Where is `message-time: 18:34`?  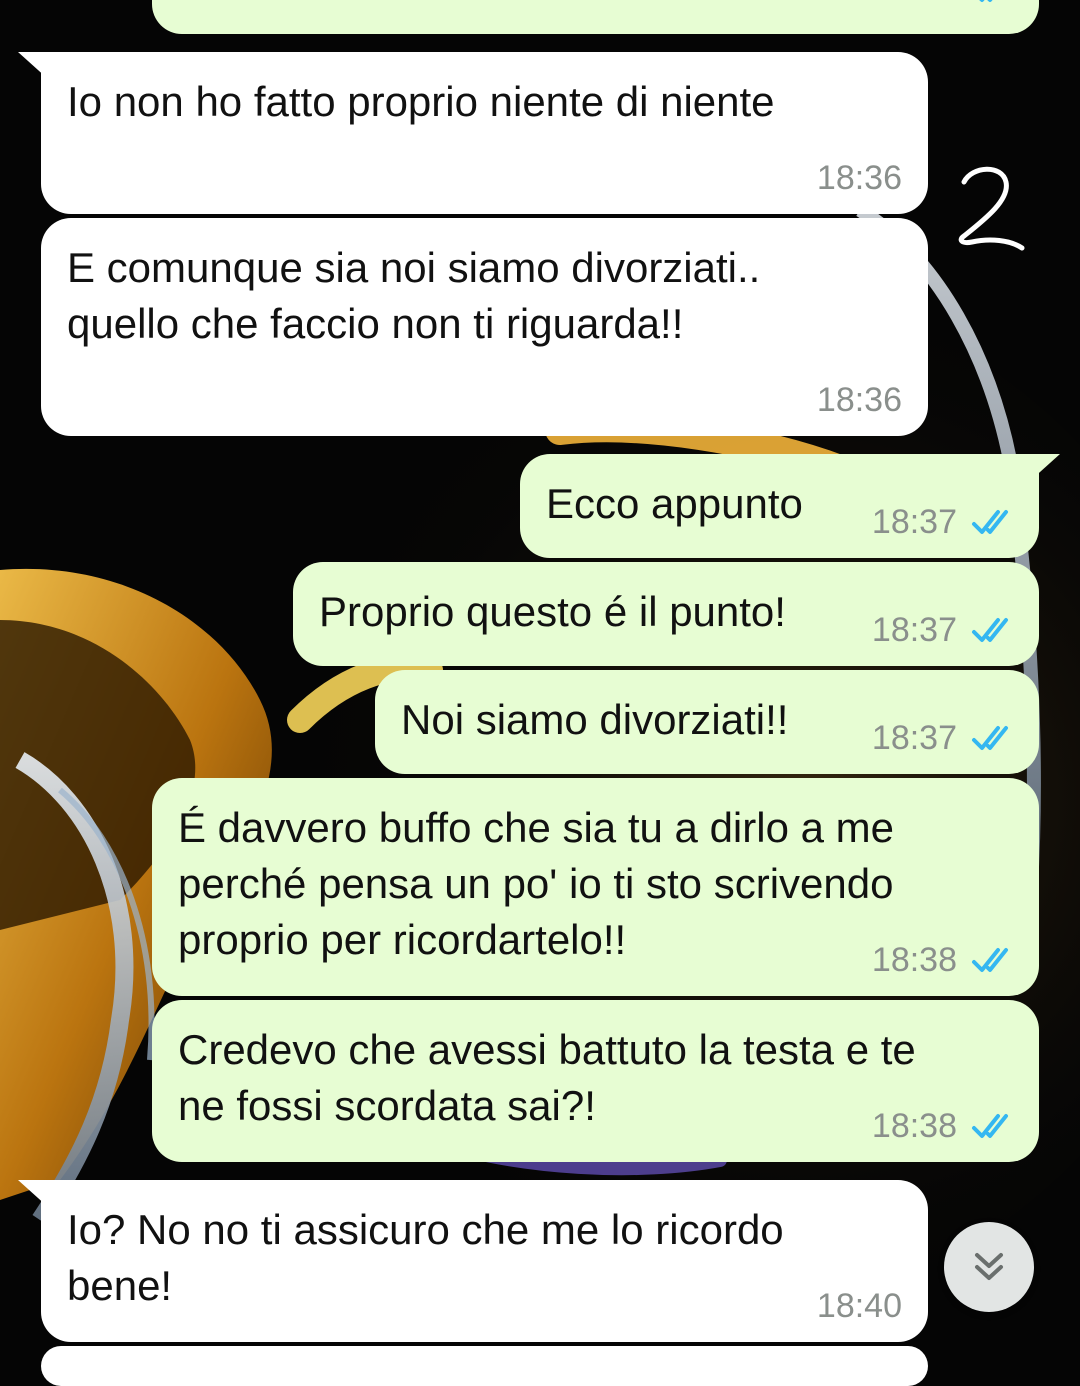
message-time: 18:34 is located at coordinates (914, 4).